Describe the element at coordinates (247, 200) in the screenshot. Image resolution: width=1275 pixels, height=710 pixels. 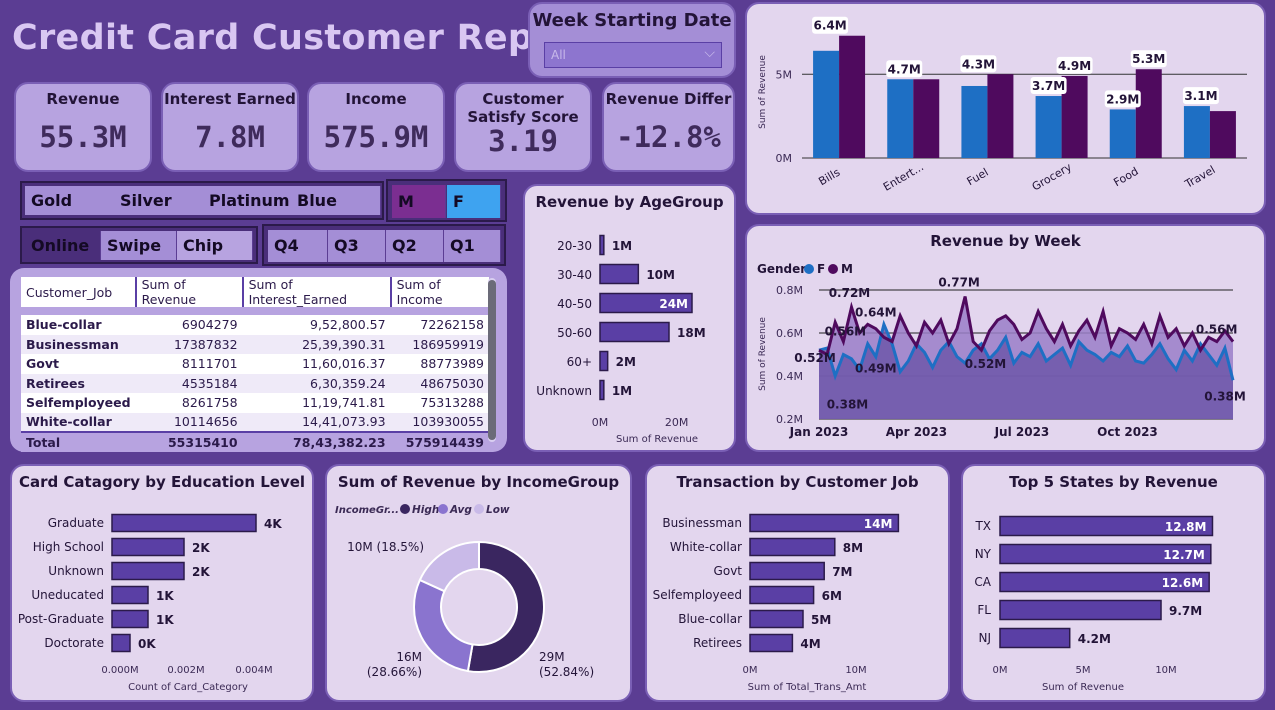
I see `slicer-option-platinum: Platinum` at that location.